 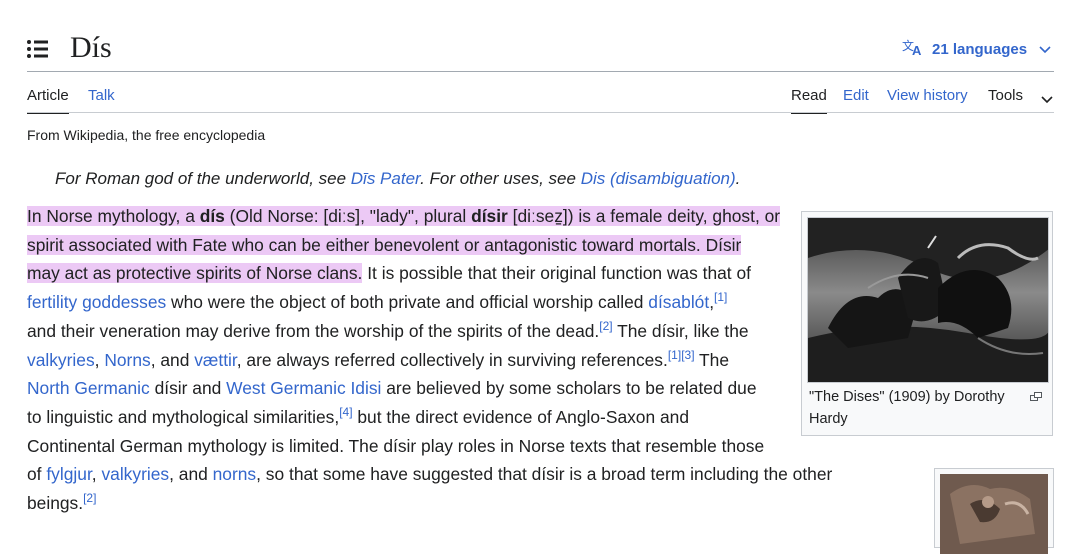 I want to click on dises-painting-image, so click(x=928, y=300).